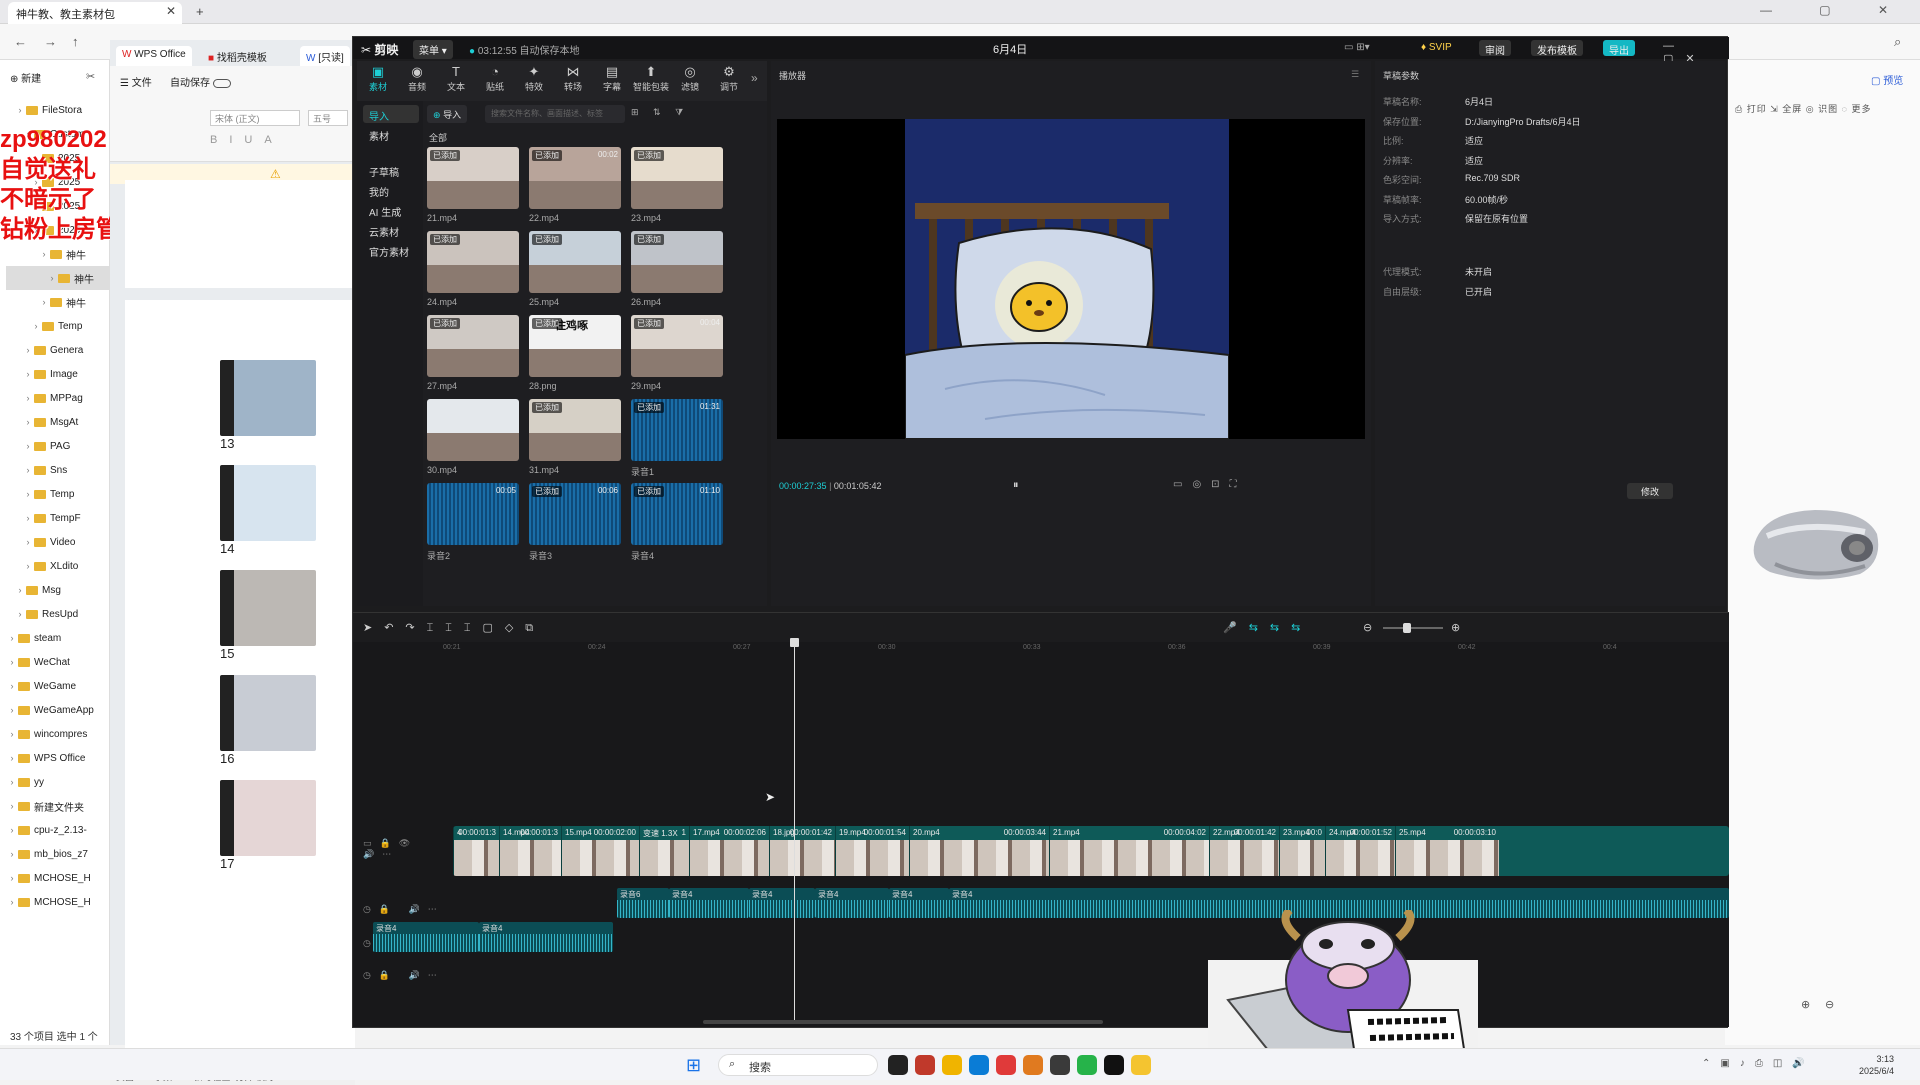 This screenshot has width=1920, height=1085. I want to click on window-controls: — ▢ ✕, so click(1835, 10).